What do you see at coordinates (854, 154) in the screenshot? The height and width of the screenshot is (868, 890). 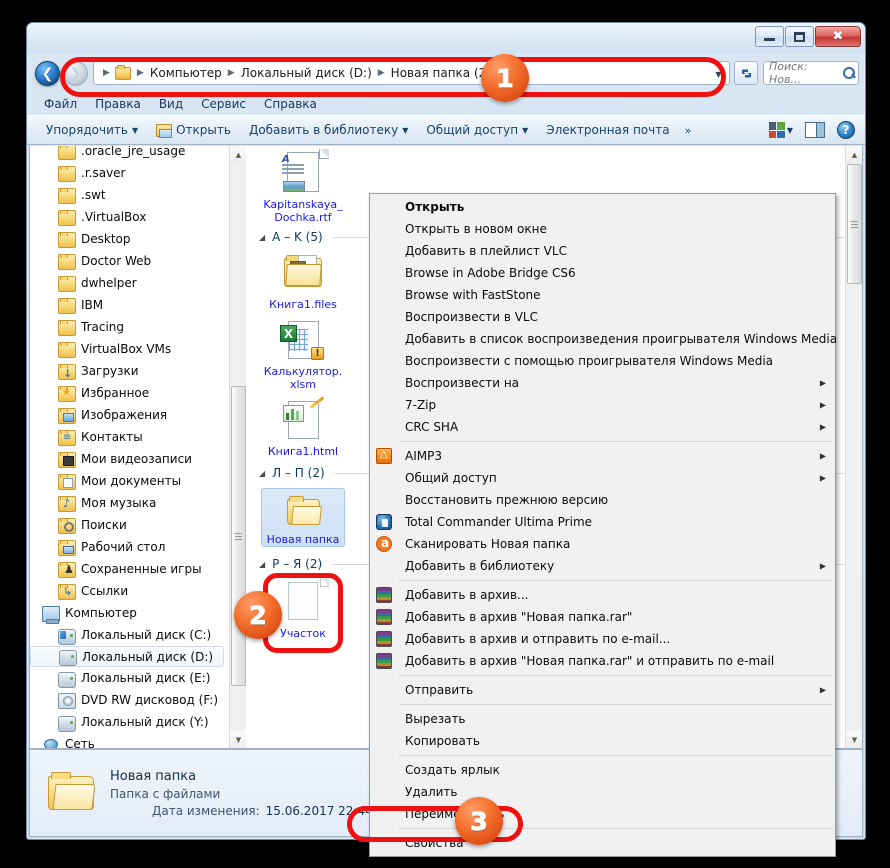 I see `files-scroll-up-icon: ▲` at bounding box center [854, 154].